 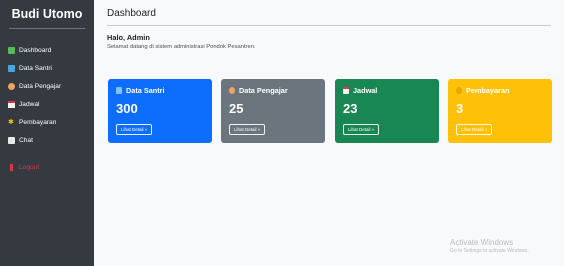 I want to click on sidebar-item-data-pengajar: Data Pengajar, so click(x=47, y=86).